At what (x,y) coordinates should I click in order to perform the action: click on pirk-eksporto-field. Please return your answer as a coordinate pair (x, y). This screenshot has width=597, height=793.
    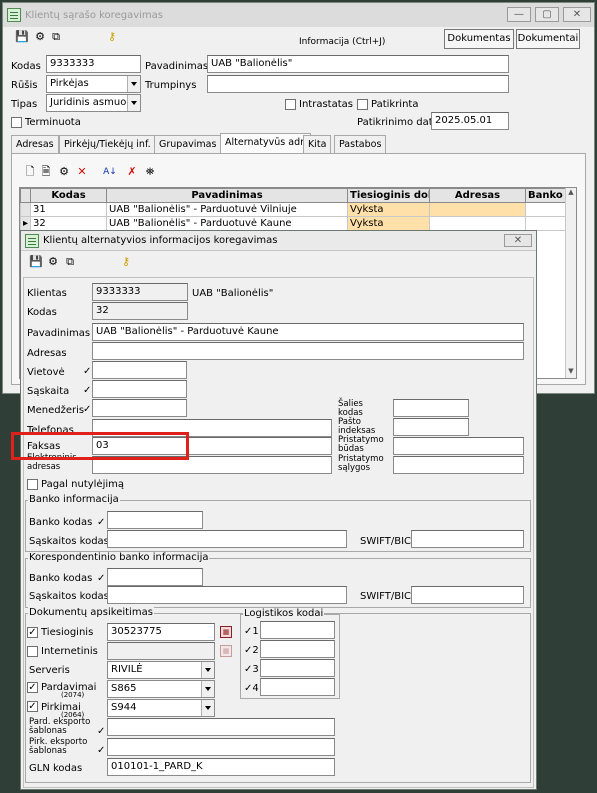
    Looking at the image, I should click on (221, 747).